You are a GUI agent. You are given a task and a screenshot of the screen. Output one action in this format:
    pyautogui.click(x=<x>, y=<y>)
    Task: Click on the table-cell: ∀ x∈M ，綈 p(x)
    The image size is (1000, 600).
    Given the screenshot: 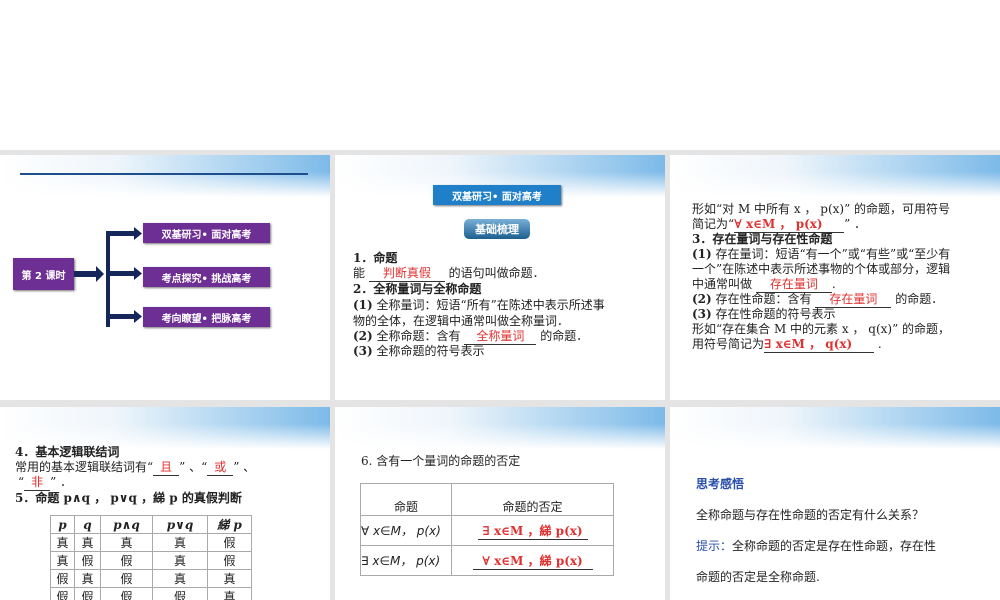 What is the action you would take?
    pyautogui.click(x=532, y=560)
    